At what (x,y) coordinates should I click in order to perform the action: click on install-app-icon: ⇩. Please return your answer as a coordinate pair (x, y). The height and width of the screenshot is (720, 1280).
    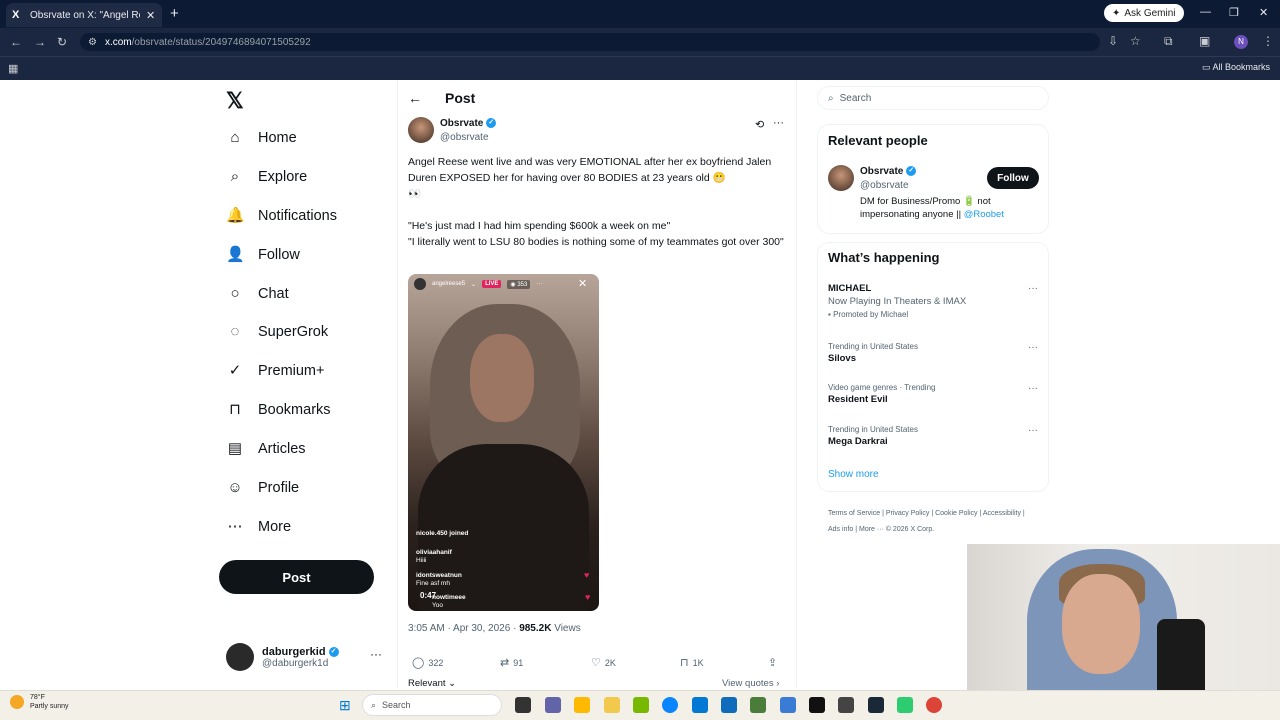
    Looking at the image, I should click on (1113, 41).